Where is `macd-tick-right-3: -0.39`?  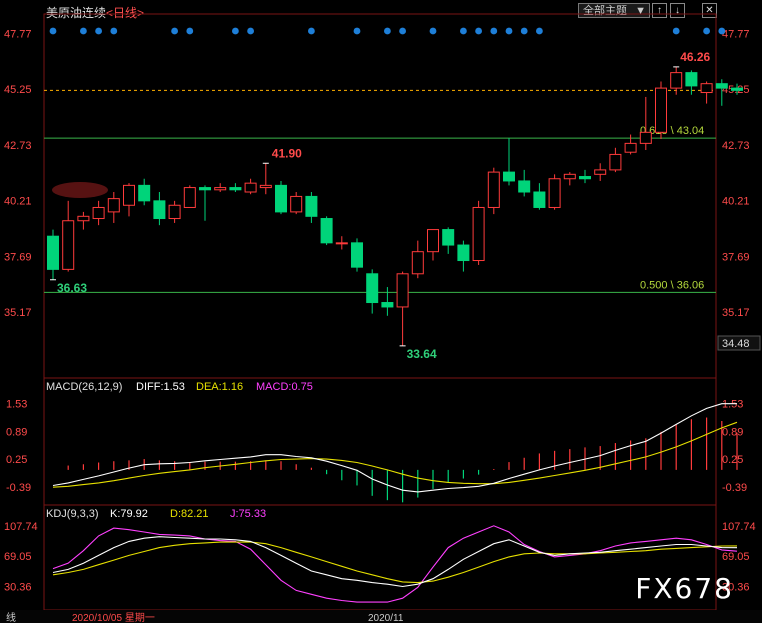
macd-tick-right-3: -0.39 is located at coordinates (734, 488).